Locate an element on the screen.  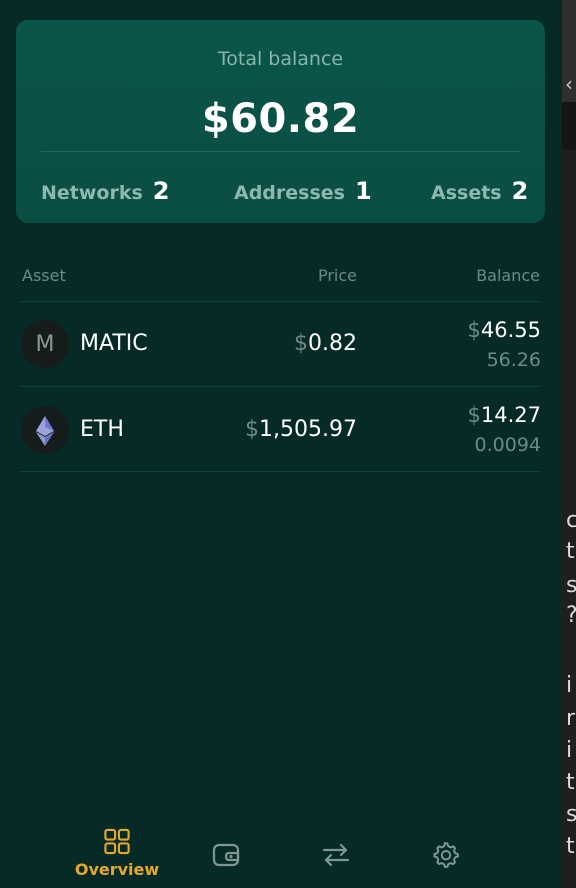
assets-stat: Assets 2 is located at coordinates (479, 191).